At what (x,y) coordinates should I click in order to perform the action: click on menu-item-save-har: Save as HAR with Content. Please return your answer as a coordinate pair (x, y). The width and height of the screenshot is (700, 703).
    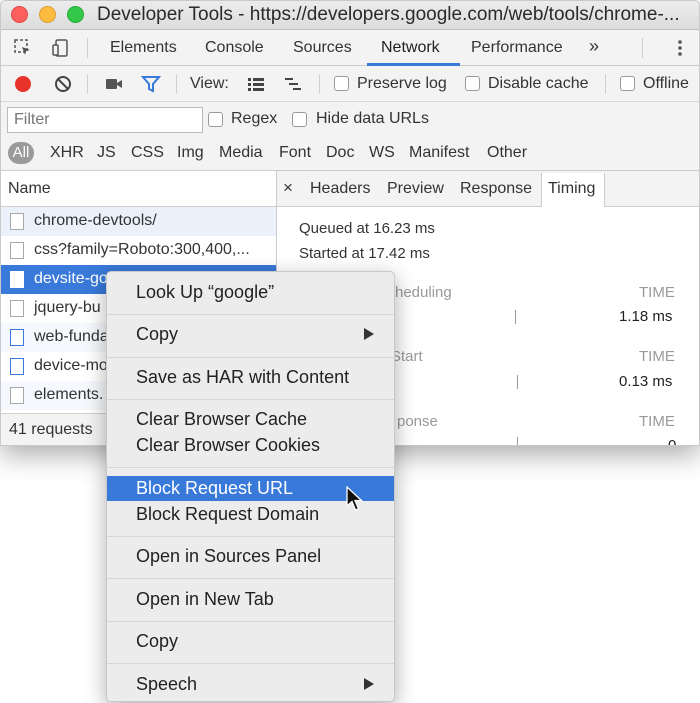
    Looking at the image, I should click on (242, 377).